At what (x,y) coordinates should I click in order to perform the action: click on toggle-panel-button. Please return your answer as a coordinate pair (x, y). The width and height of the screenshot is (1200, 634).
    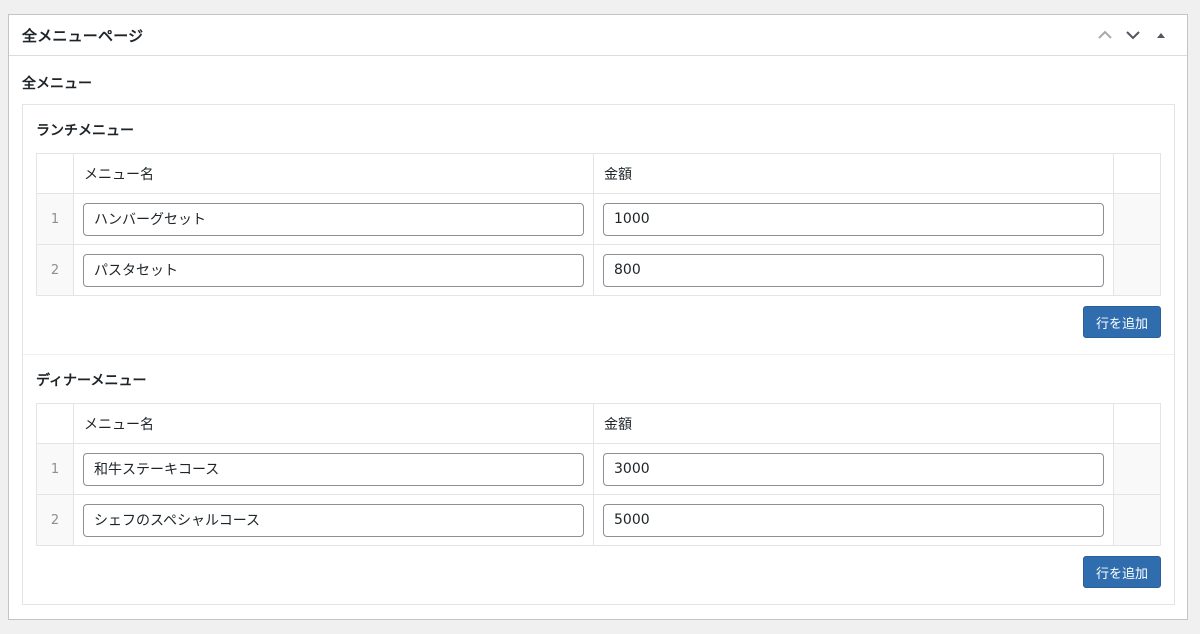
    Looking at the image, I should click on (1161, 35).